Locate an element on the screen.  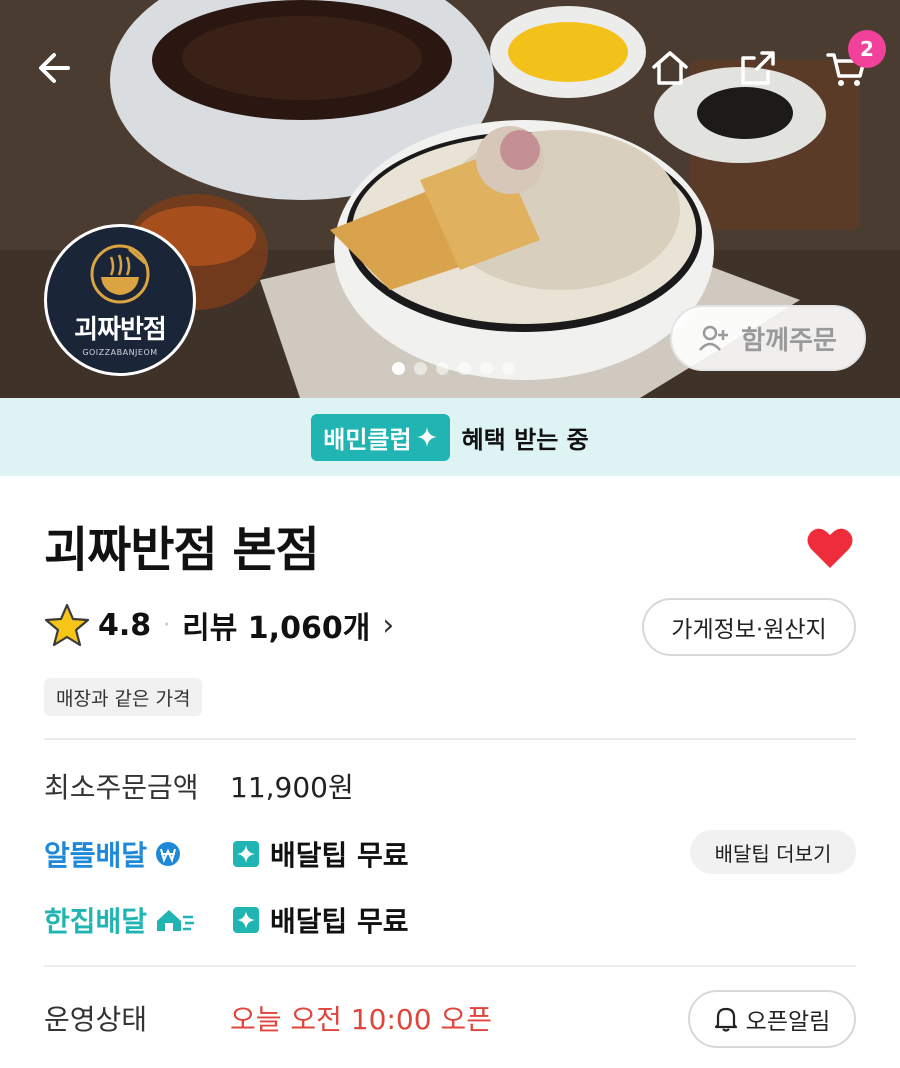
home-button is located at coordinates (670, 68).